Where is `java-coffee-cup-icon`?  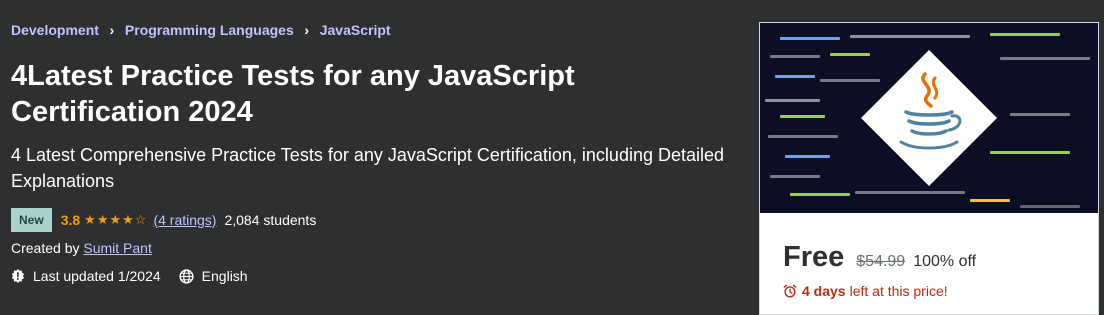
java-coffee-cup-icon is located at coordinates (929, 118).